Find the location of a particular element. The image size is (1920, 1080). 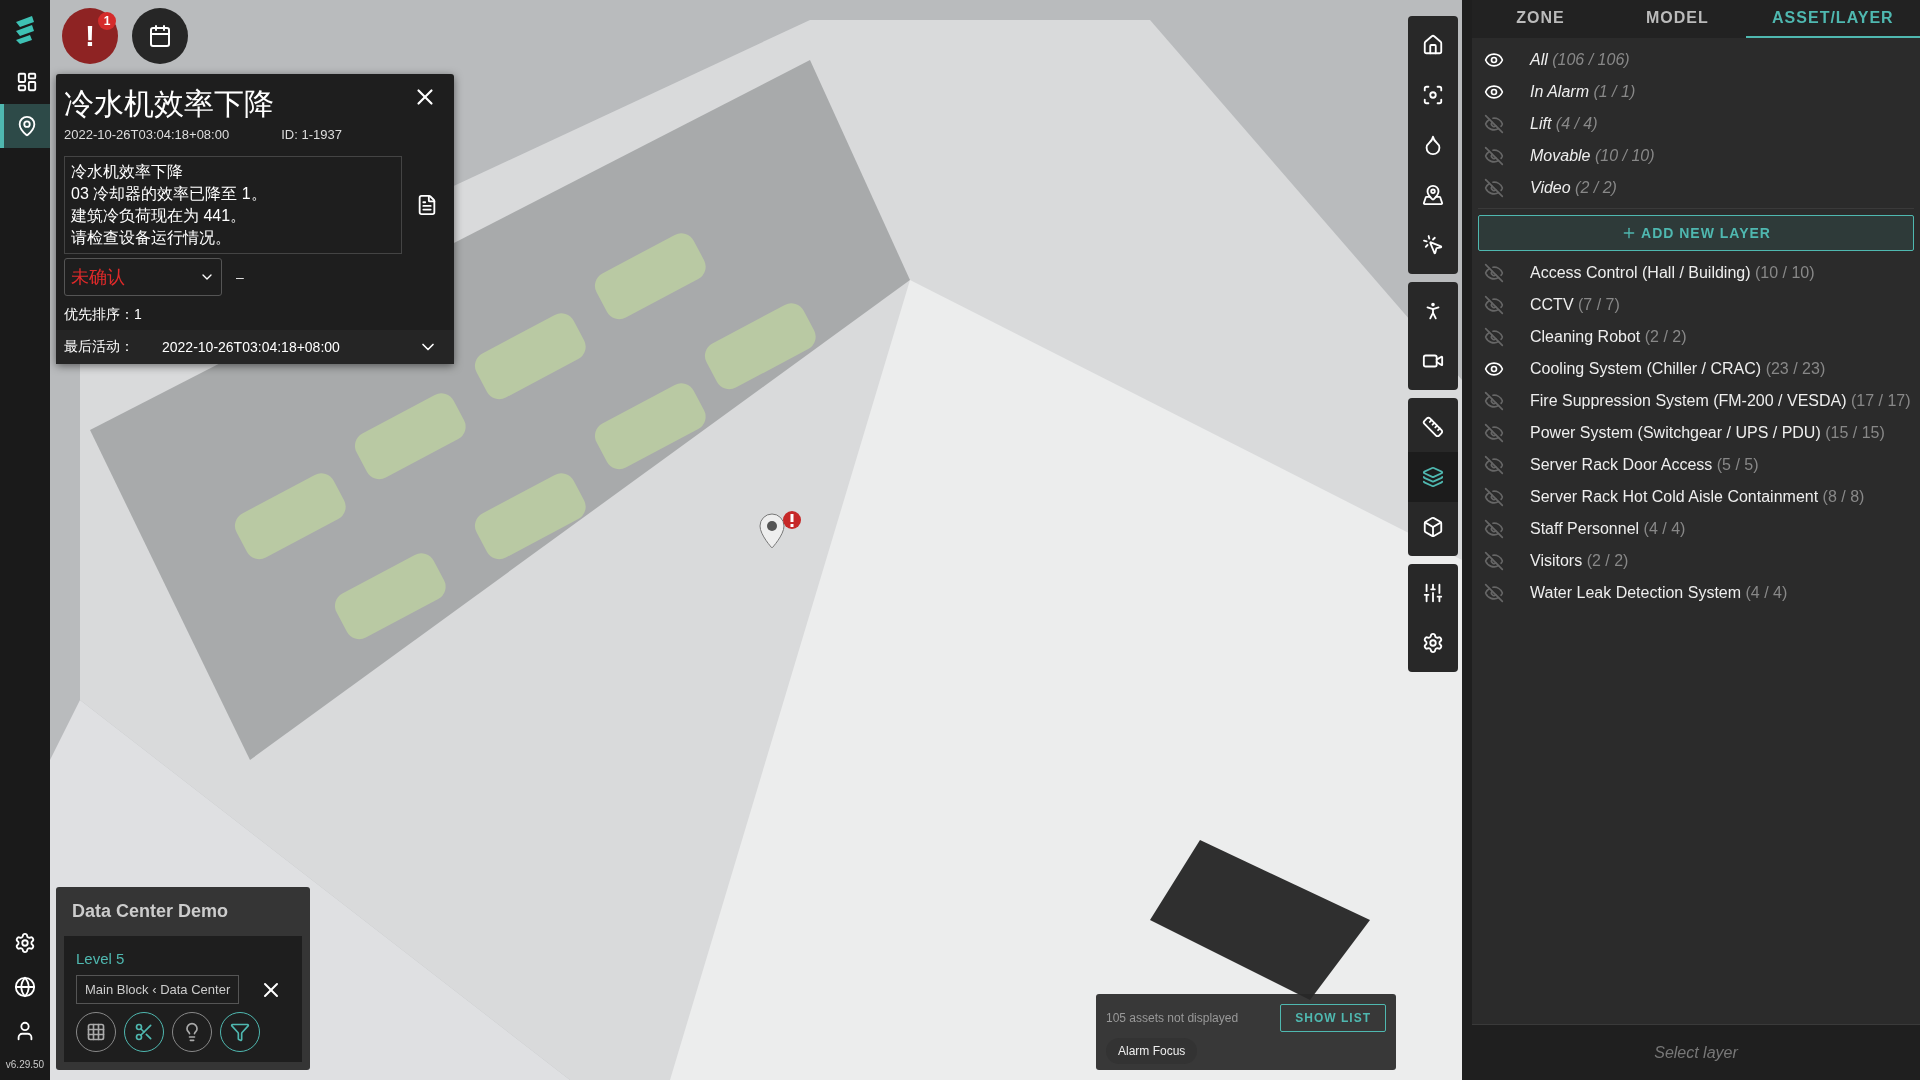

cube-icon is located at coordinates (1433, 527).